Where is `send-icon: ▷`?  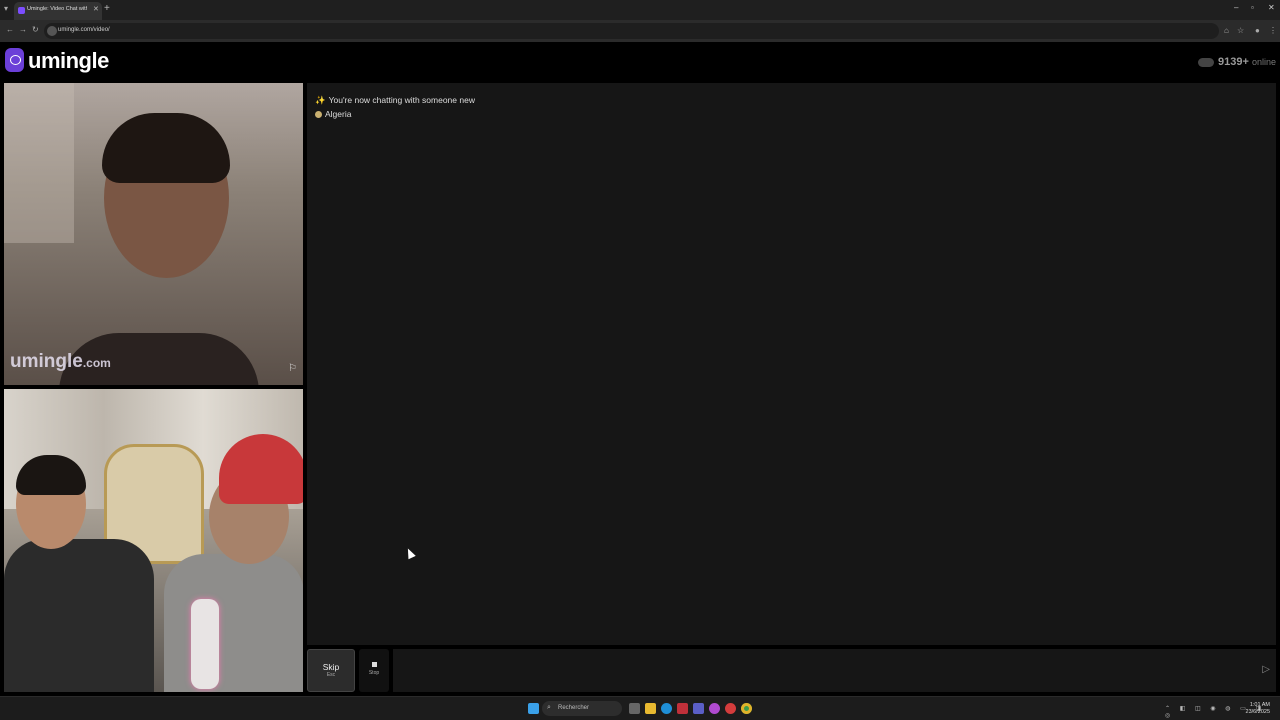 send-icon: ▷ is located at coordinates (1266, 669).